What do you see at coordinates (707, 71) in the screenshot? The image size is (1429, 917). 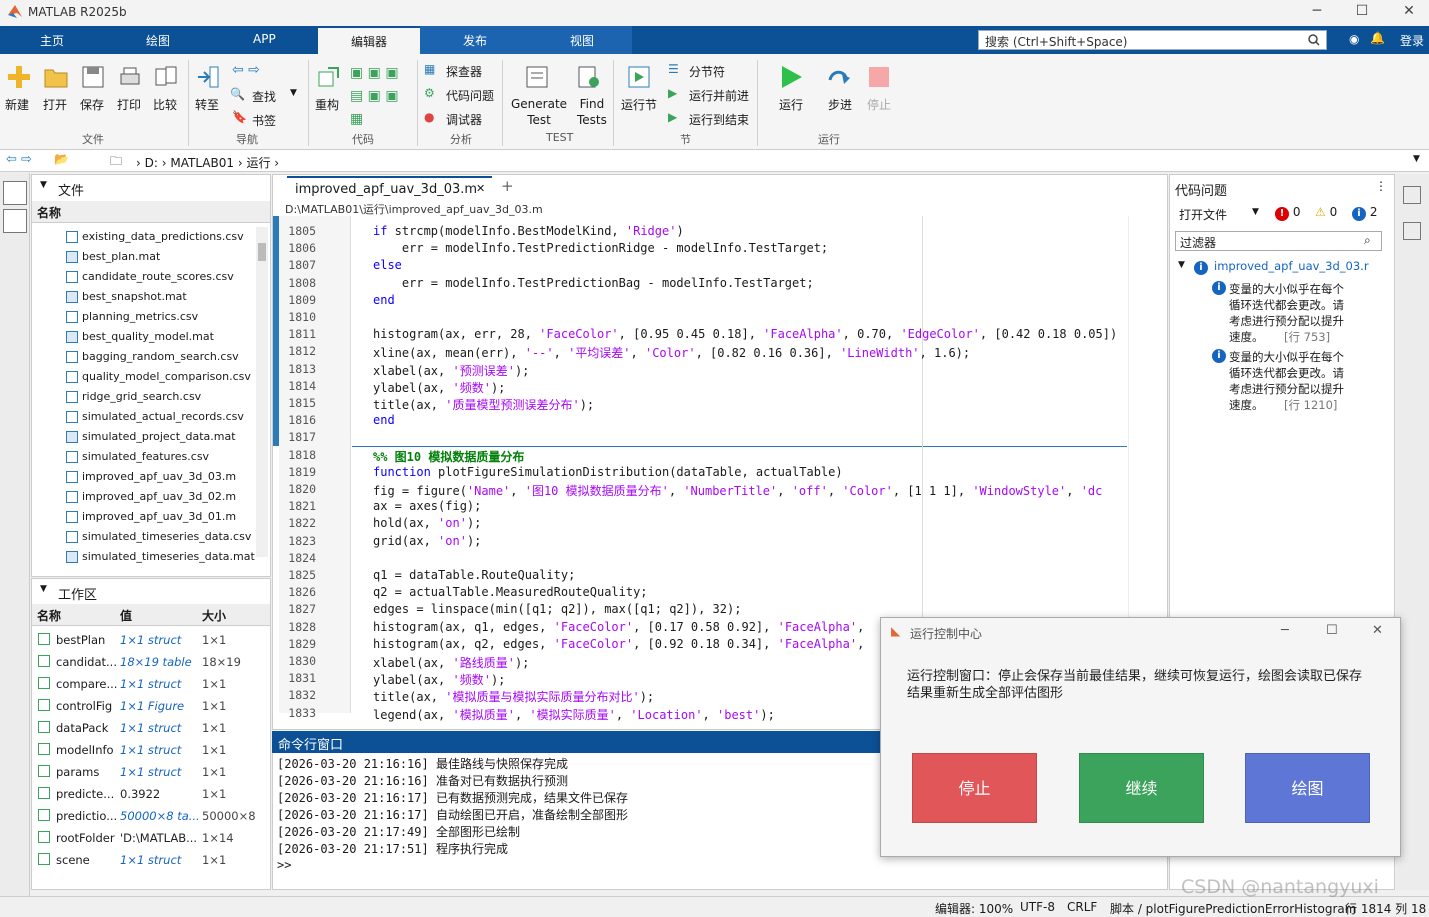 I see `section-break-button: 分节符` at bounding box center [707, 71].